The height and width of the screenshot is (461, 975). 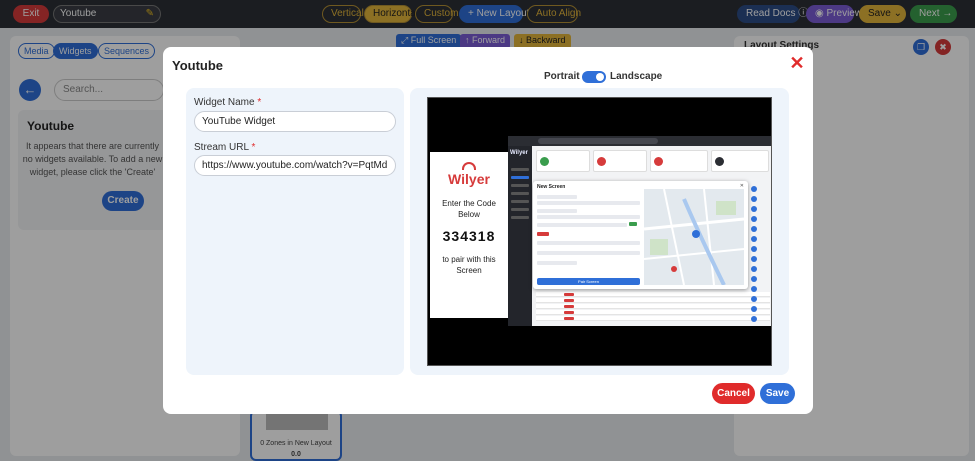 I want to click on widget-form-panel: Widget Name * Stream URL *, so click(x=295, y=231).